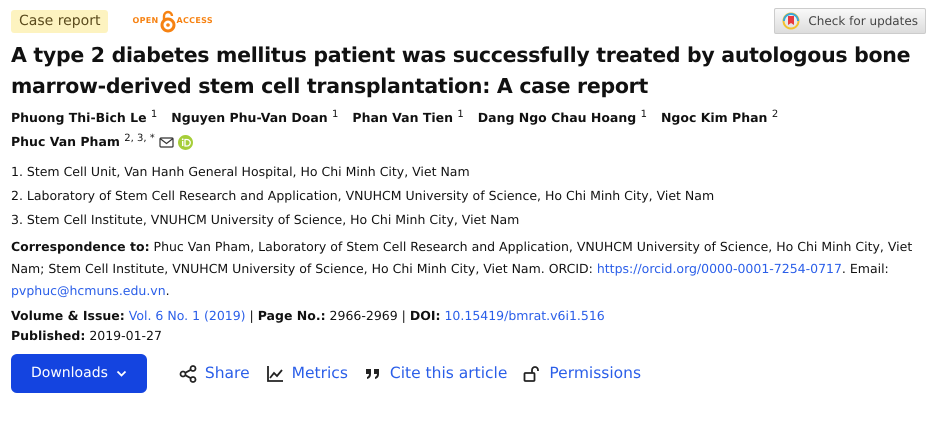 This screenshot has width=938, height=425. I want to click on bookmark-badge-icon, so click(791, 21).